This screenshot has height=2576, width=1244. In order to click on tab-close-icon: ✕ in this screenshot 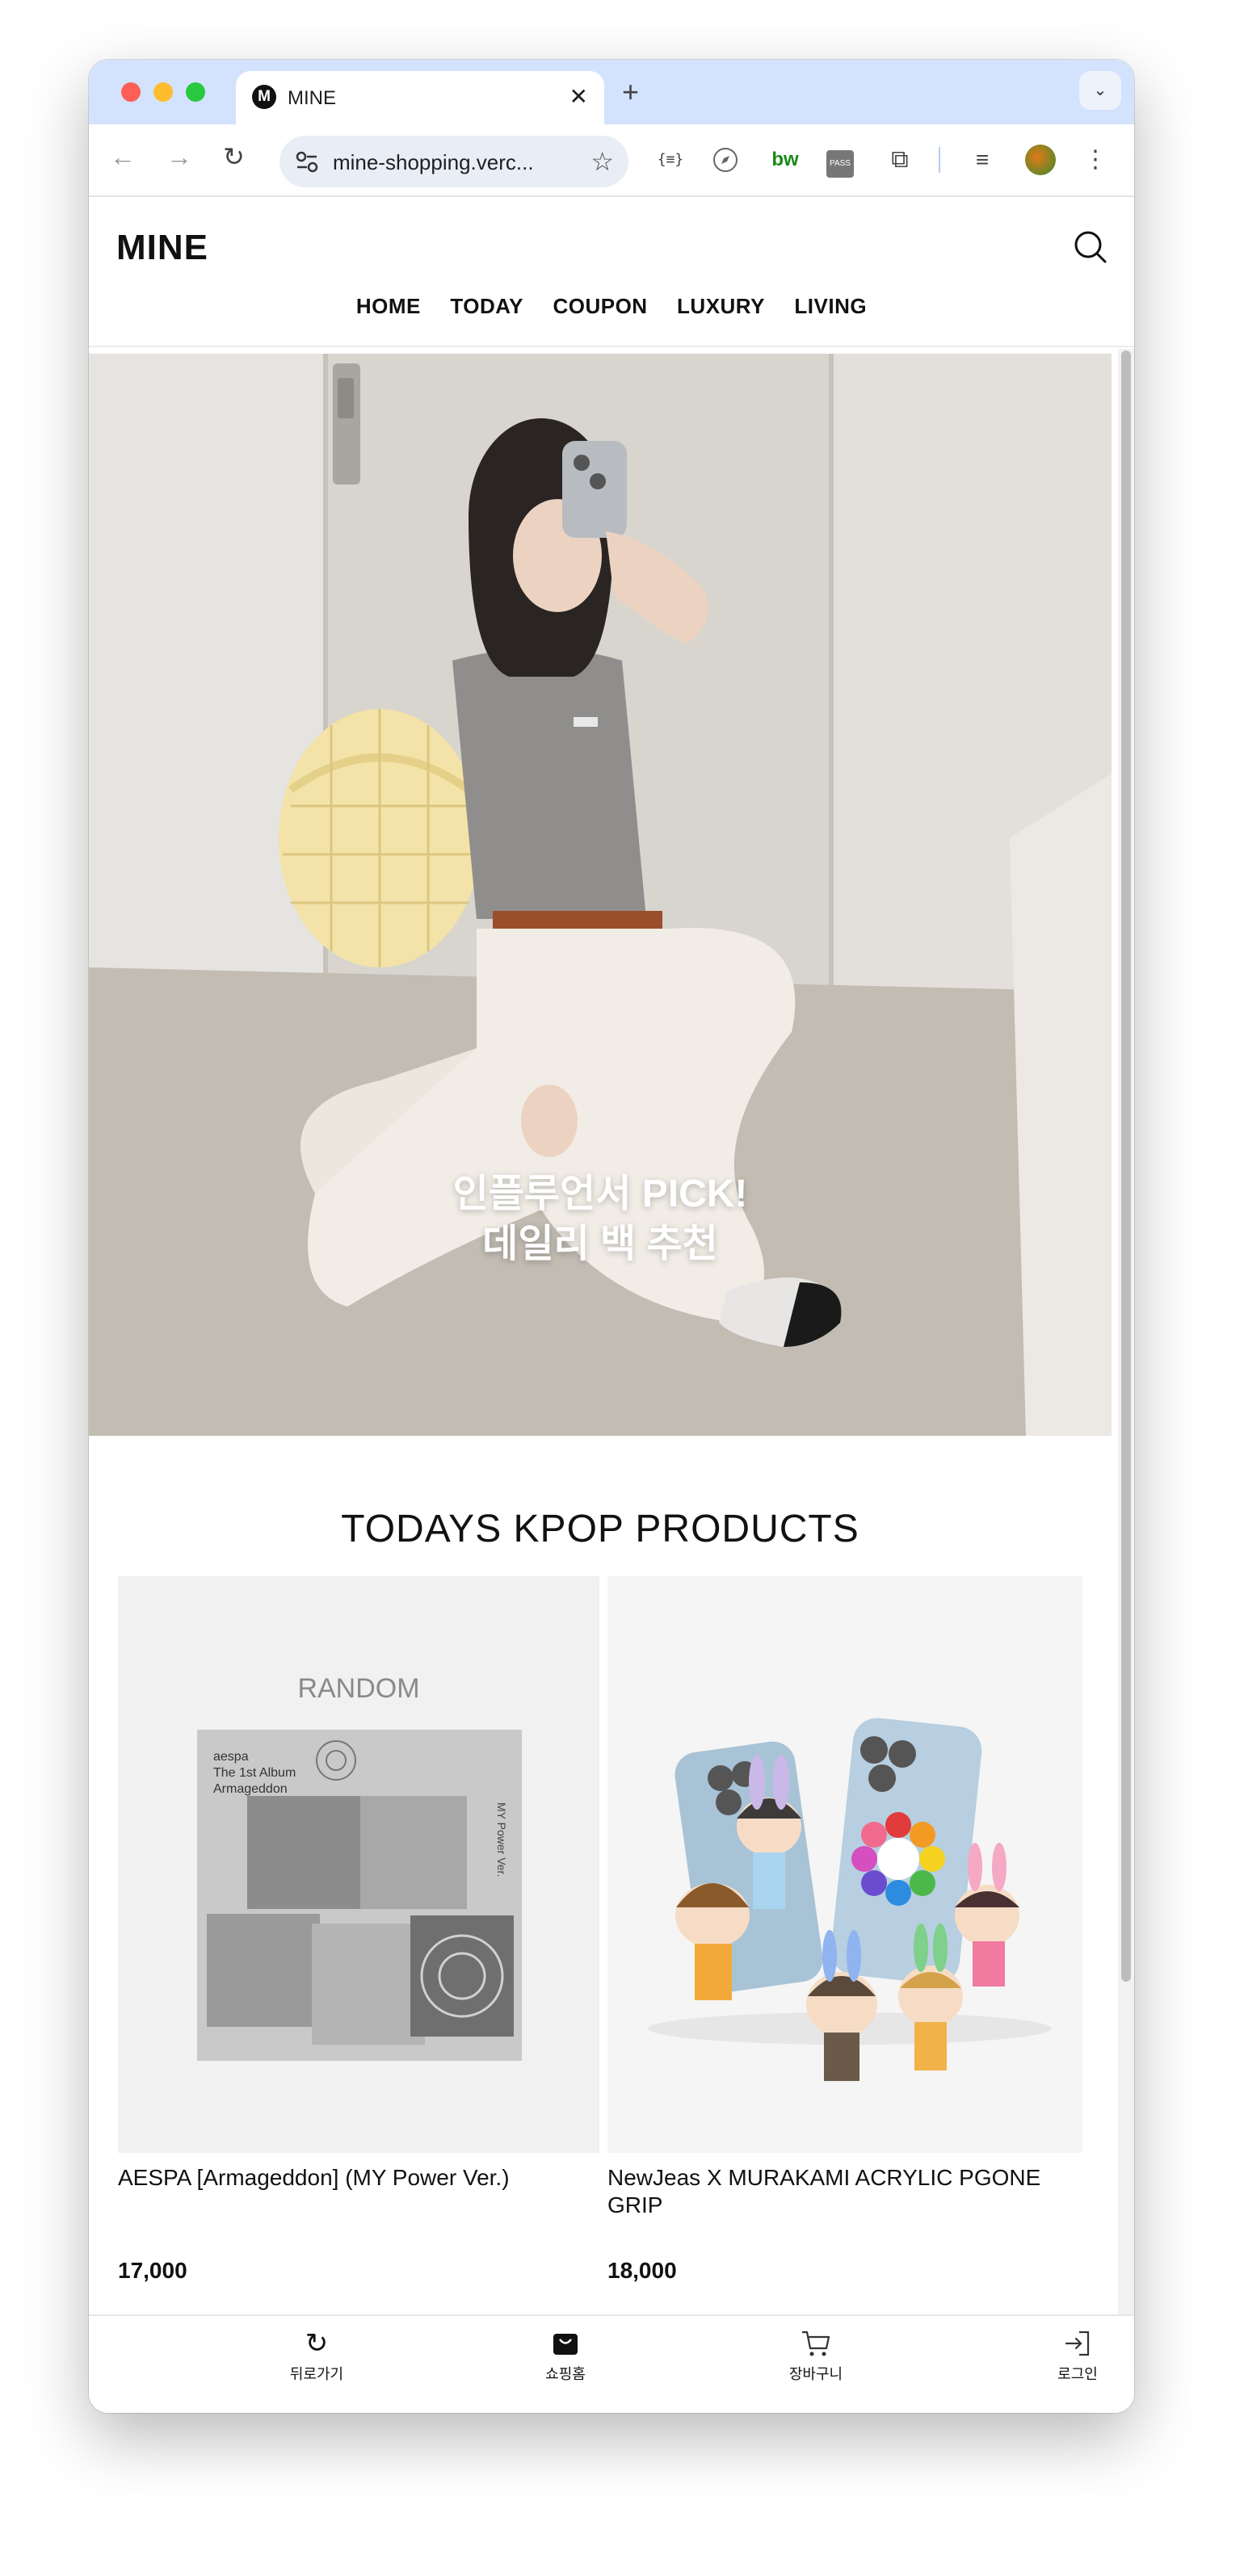, I will do `click(579, 97)`.